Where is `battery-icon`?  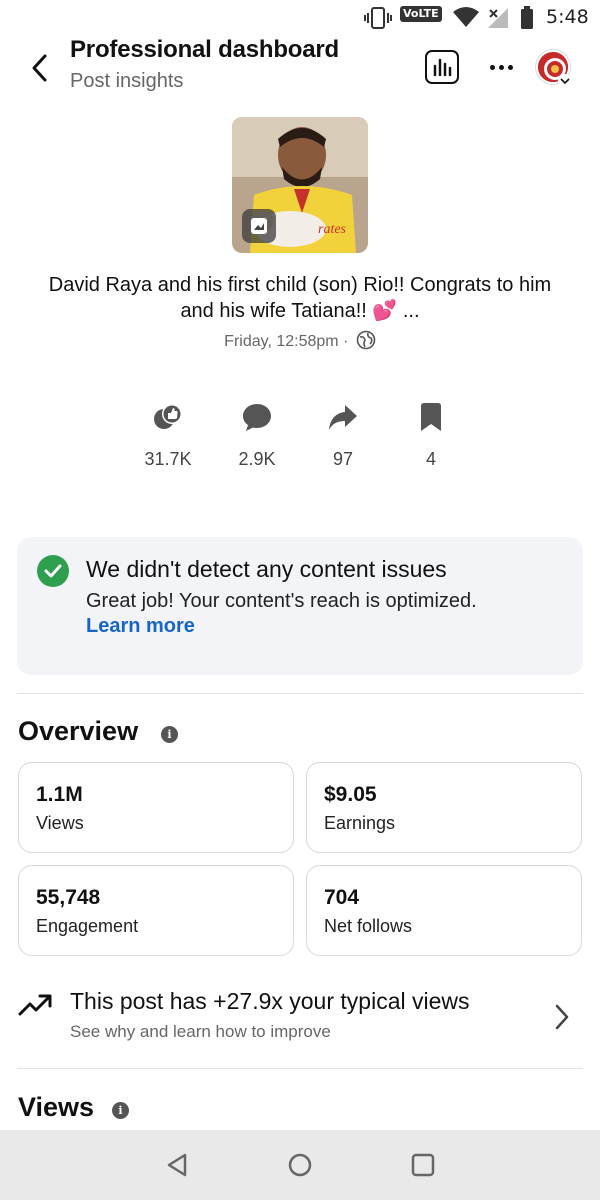
battery-icon is located at coordinates (527, 20).